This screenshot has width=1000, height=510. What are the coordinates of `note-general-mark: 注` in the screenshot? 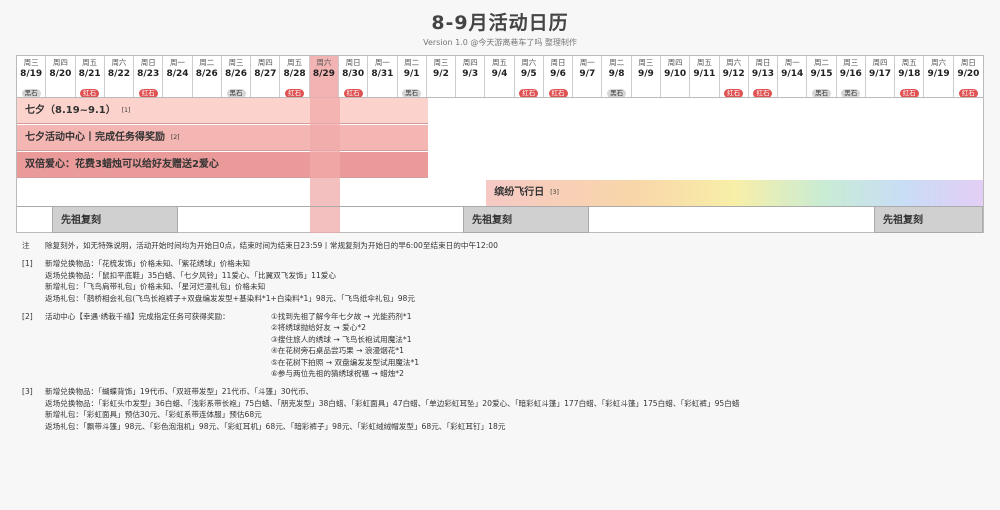 It's located at (26, 245).